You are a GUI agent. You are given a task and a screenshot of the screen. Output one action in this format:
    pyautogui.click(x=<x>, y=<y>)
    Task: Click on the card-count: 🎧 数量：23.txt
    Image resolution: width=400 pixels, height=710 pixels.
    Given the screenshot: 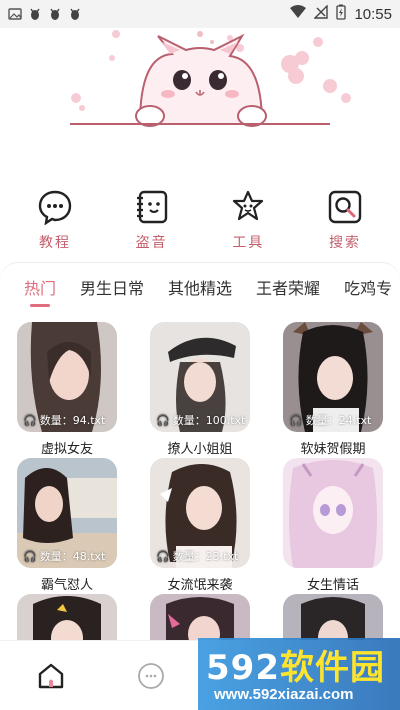 What is the action you would take?
    pyautogui.click(x=197, y=556)
    